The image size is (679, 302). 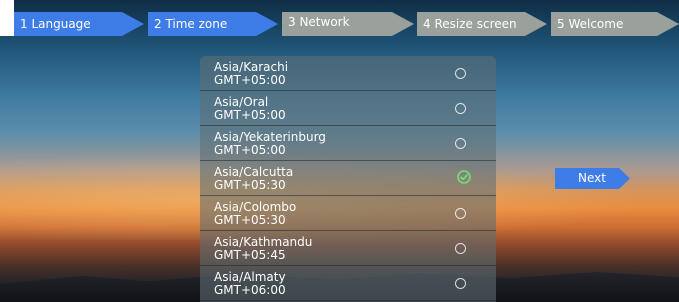 What do you see at coordinates (348, 24) in the screenshot?
I see `step-network: 3 Network` at bounding box center [348, 24].